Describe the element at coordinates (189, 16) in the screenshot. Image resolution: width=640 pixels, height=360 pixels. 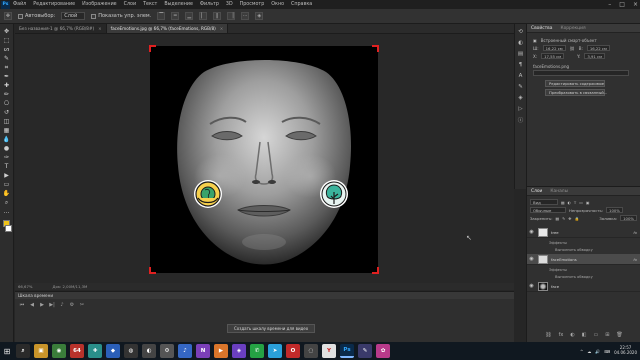
I see `align-bottom-icon: ▁` at that location.